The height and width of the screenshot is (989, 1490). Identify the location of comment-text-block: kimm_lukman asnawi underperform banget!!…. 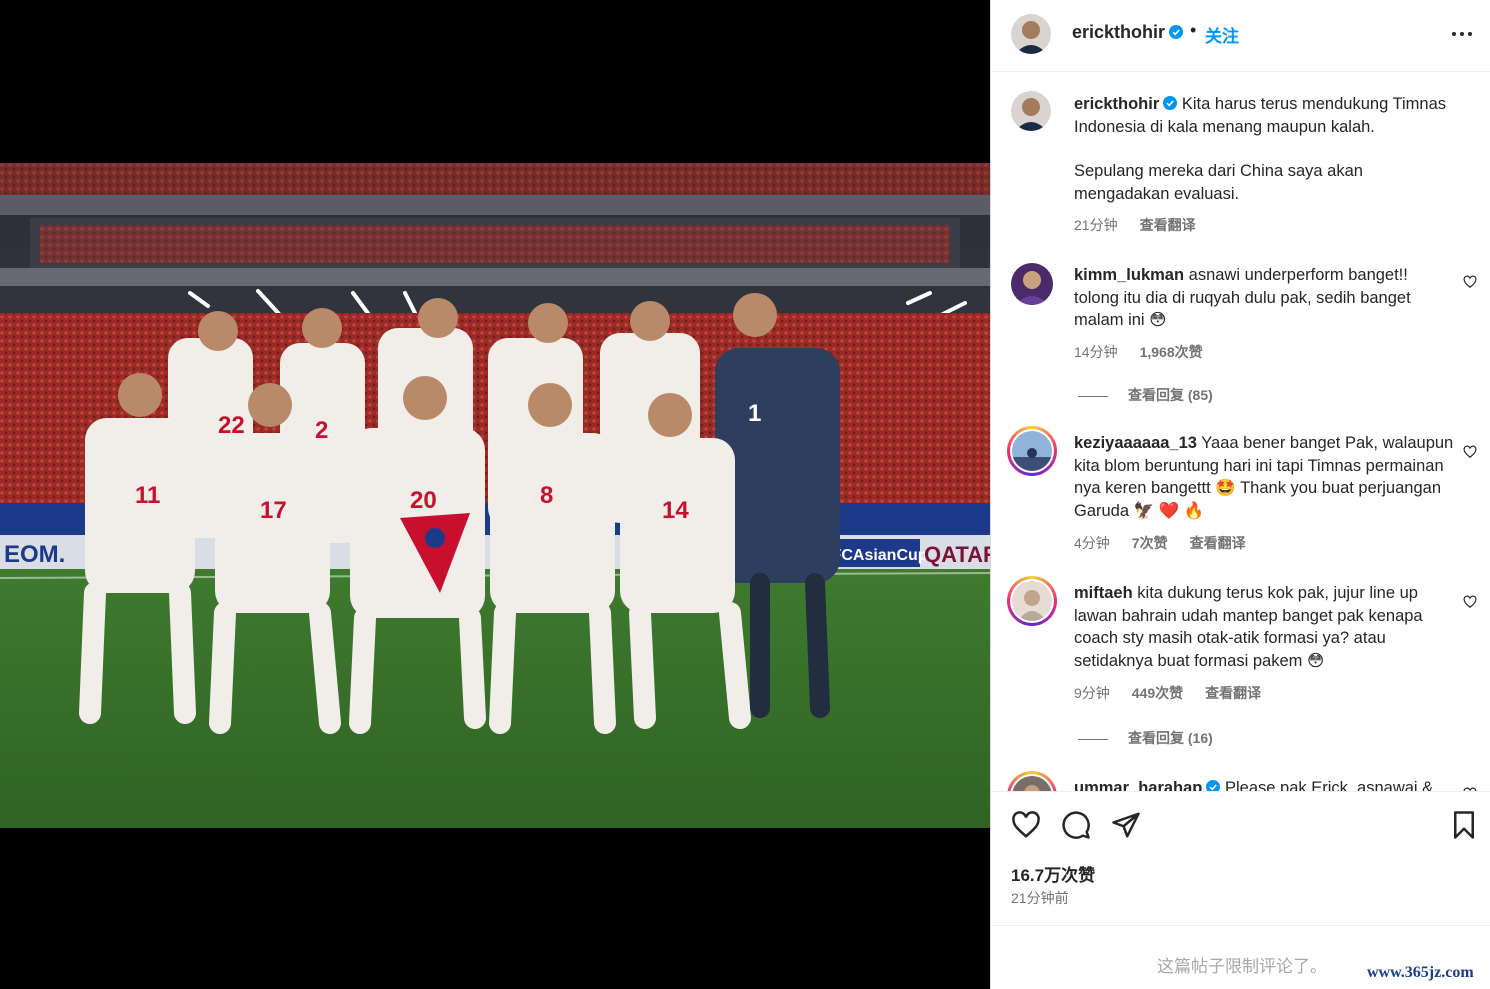
(1264, 298).